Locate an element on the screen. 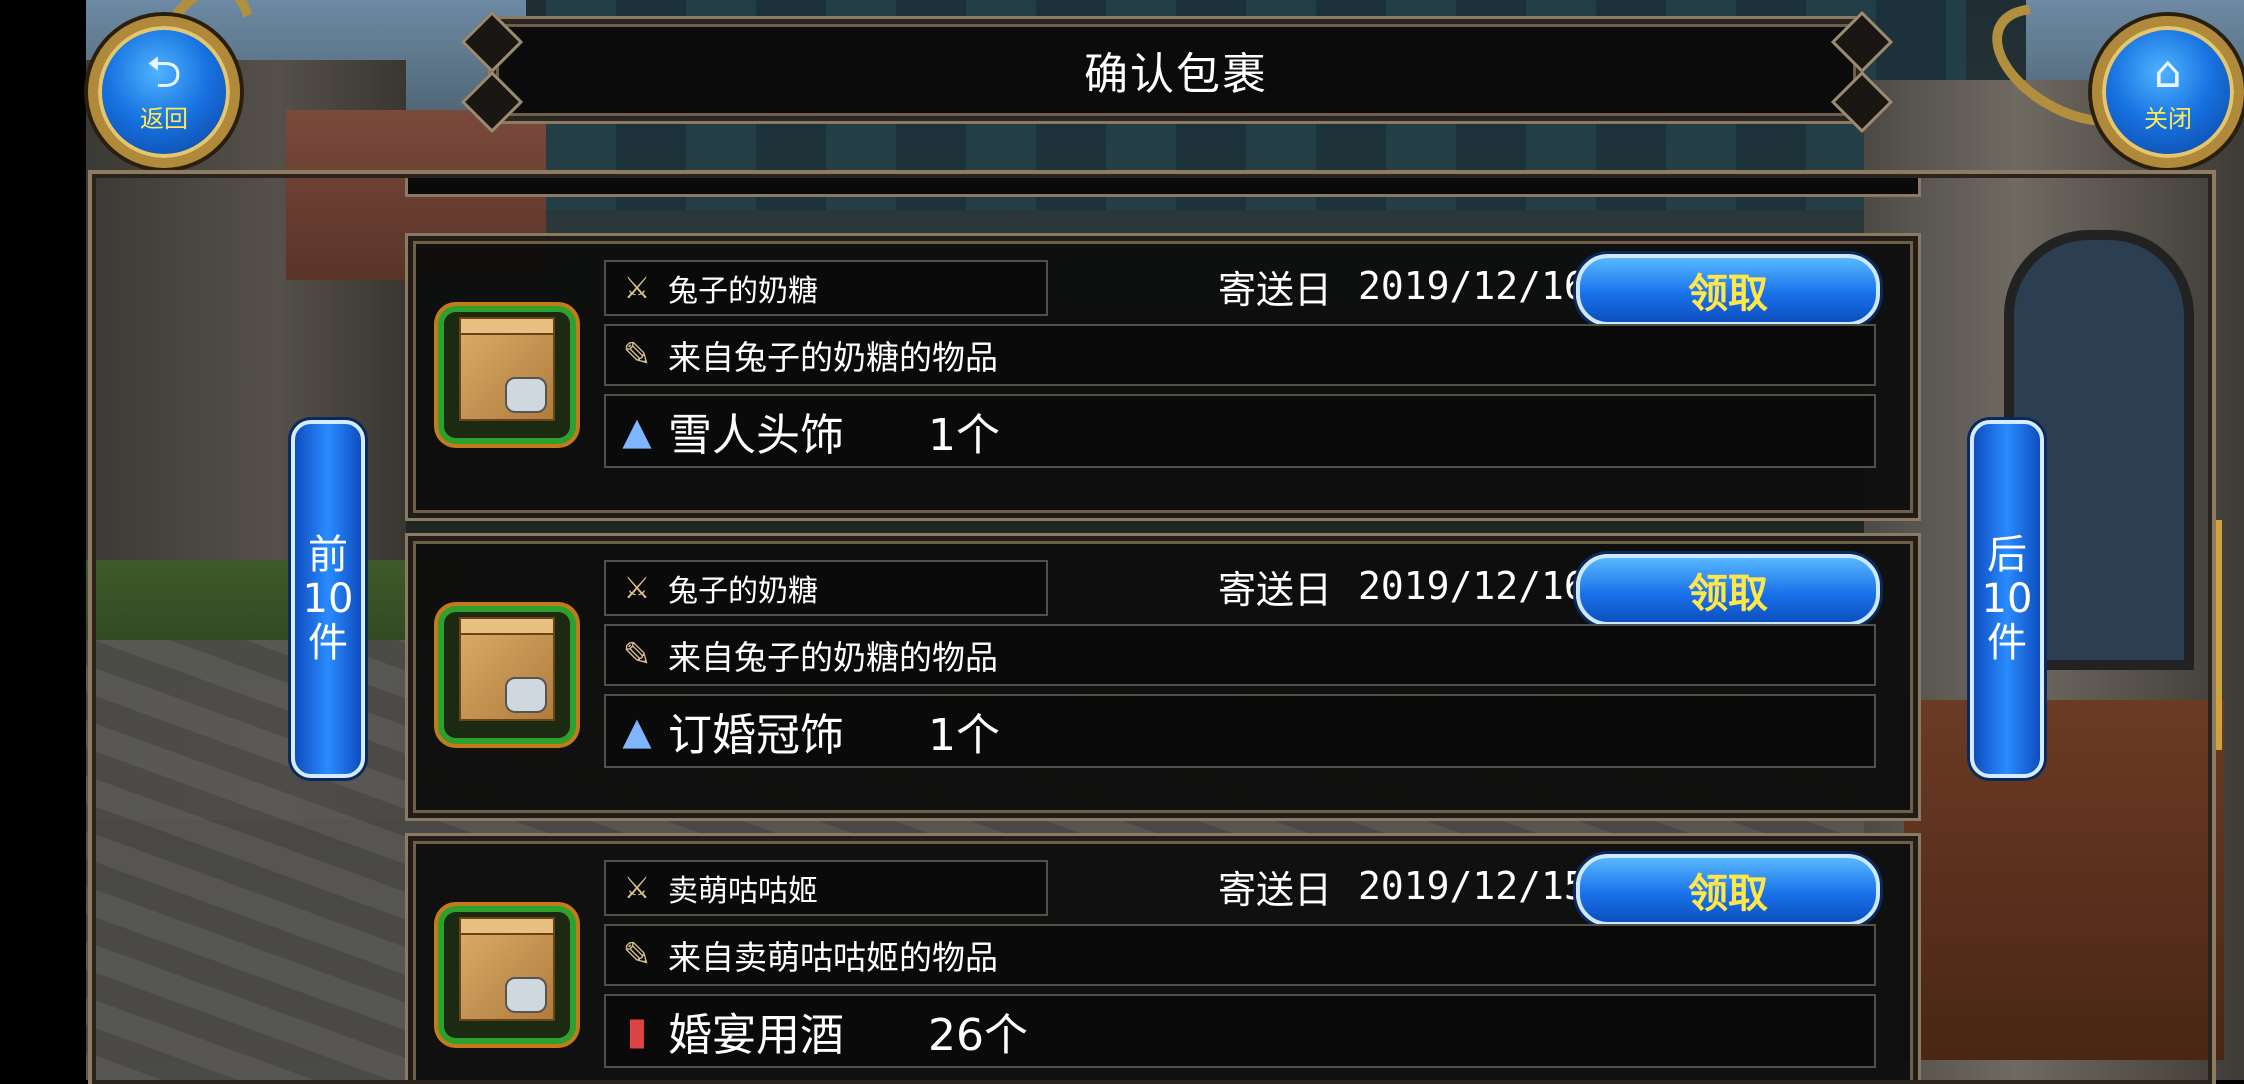  next-label-line: 后 is located at coordinates (2007, 555).